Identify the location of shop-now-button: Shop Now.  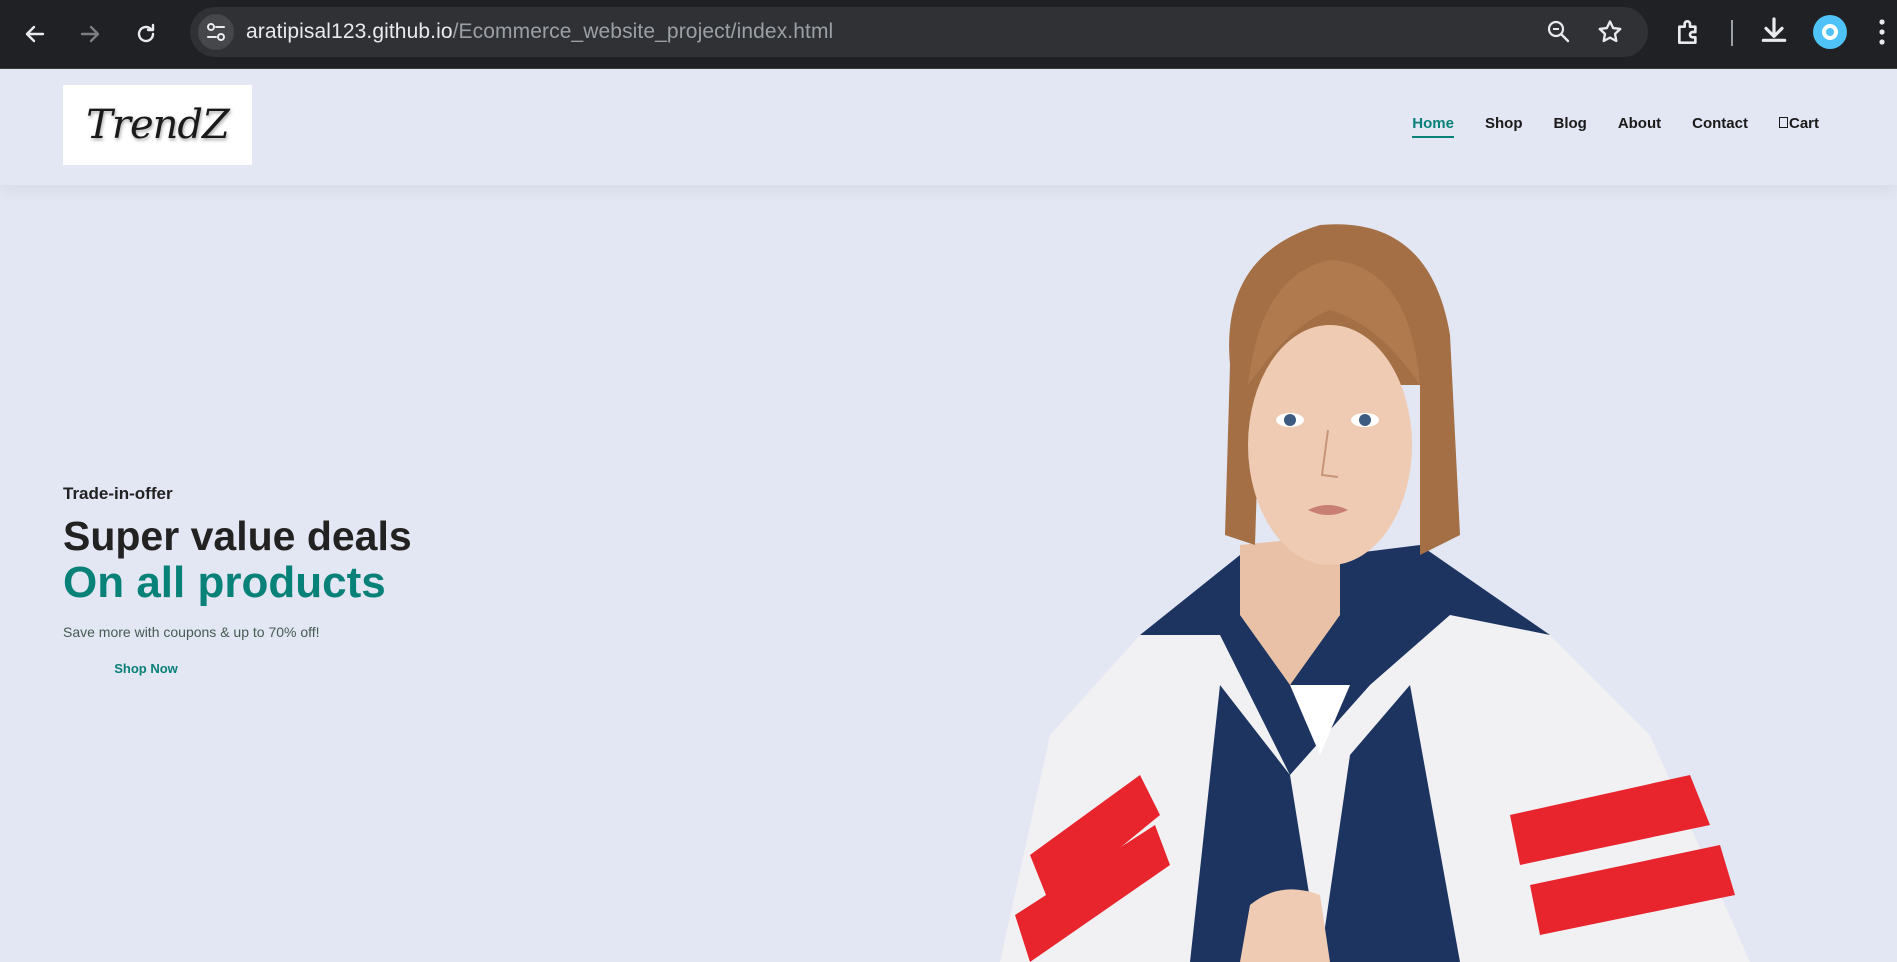
(146, 668).